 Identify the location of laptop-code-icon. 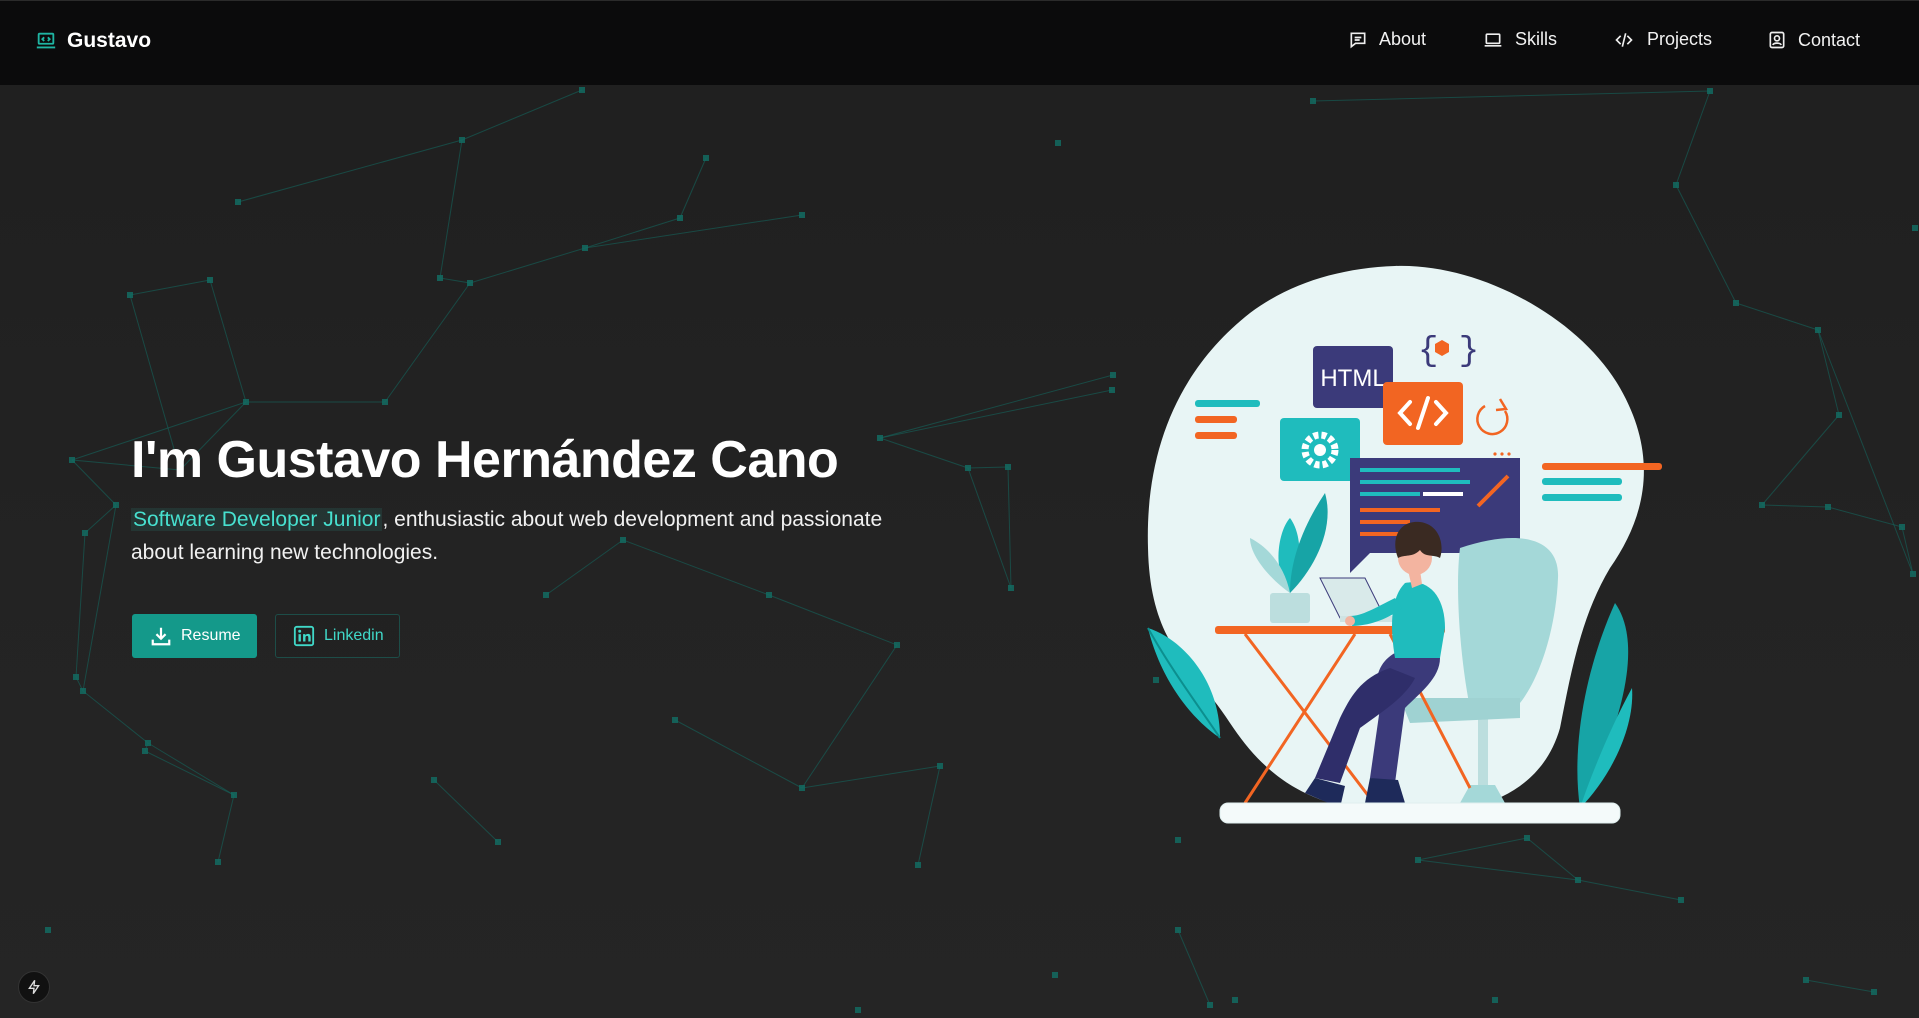
(46, 40).